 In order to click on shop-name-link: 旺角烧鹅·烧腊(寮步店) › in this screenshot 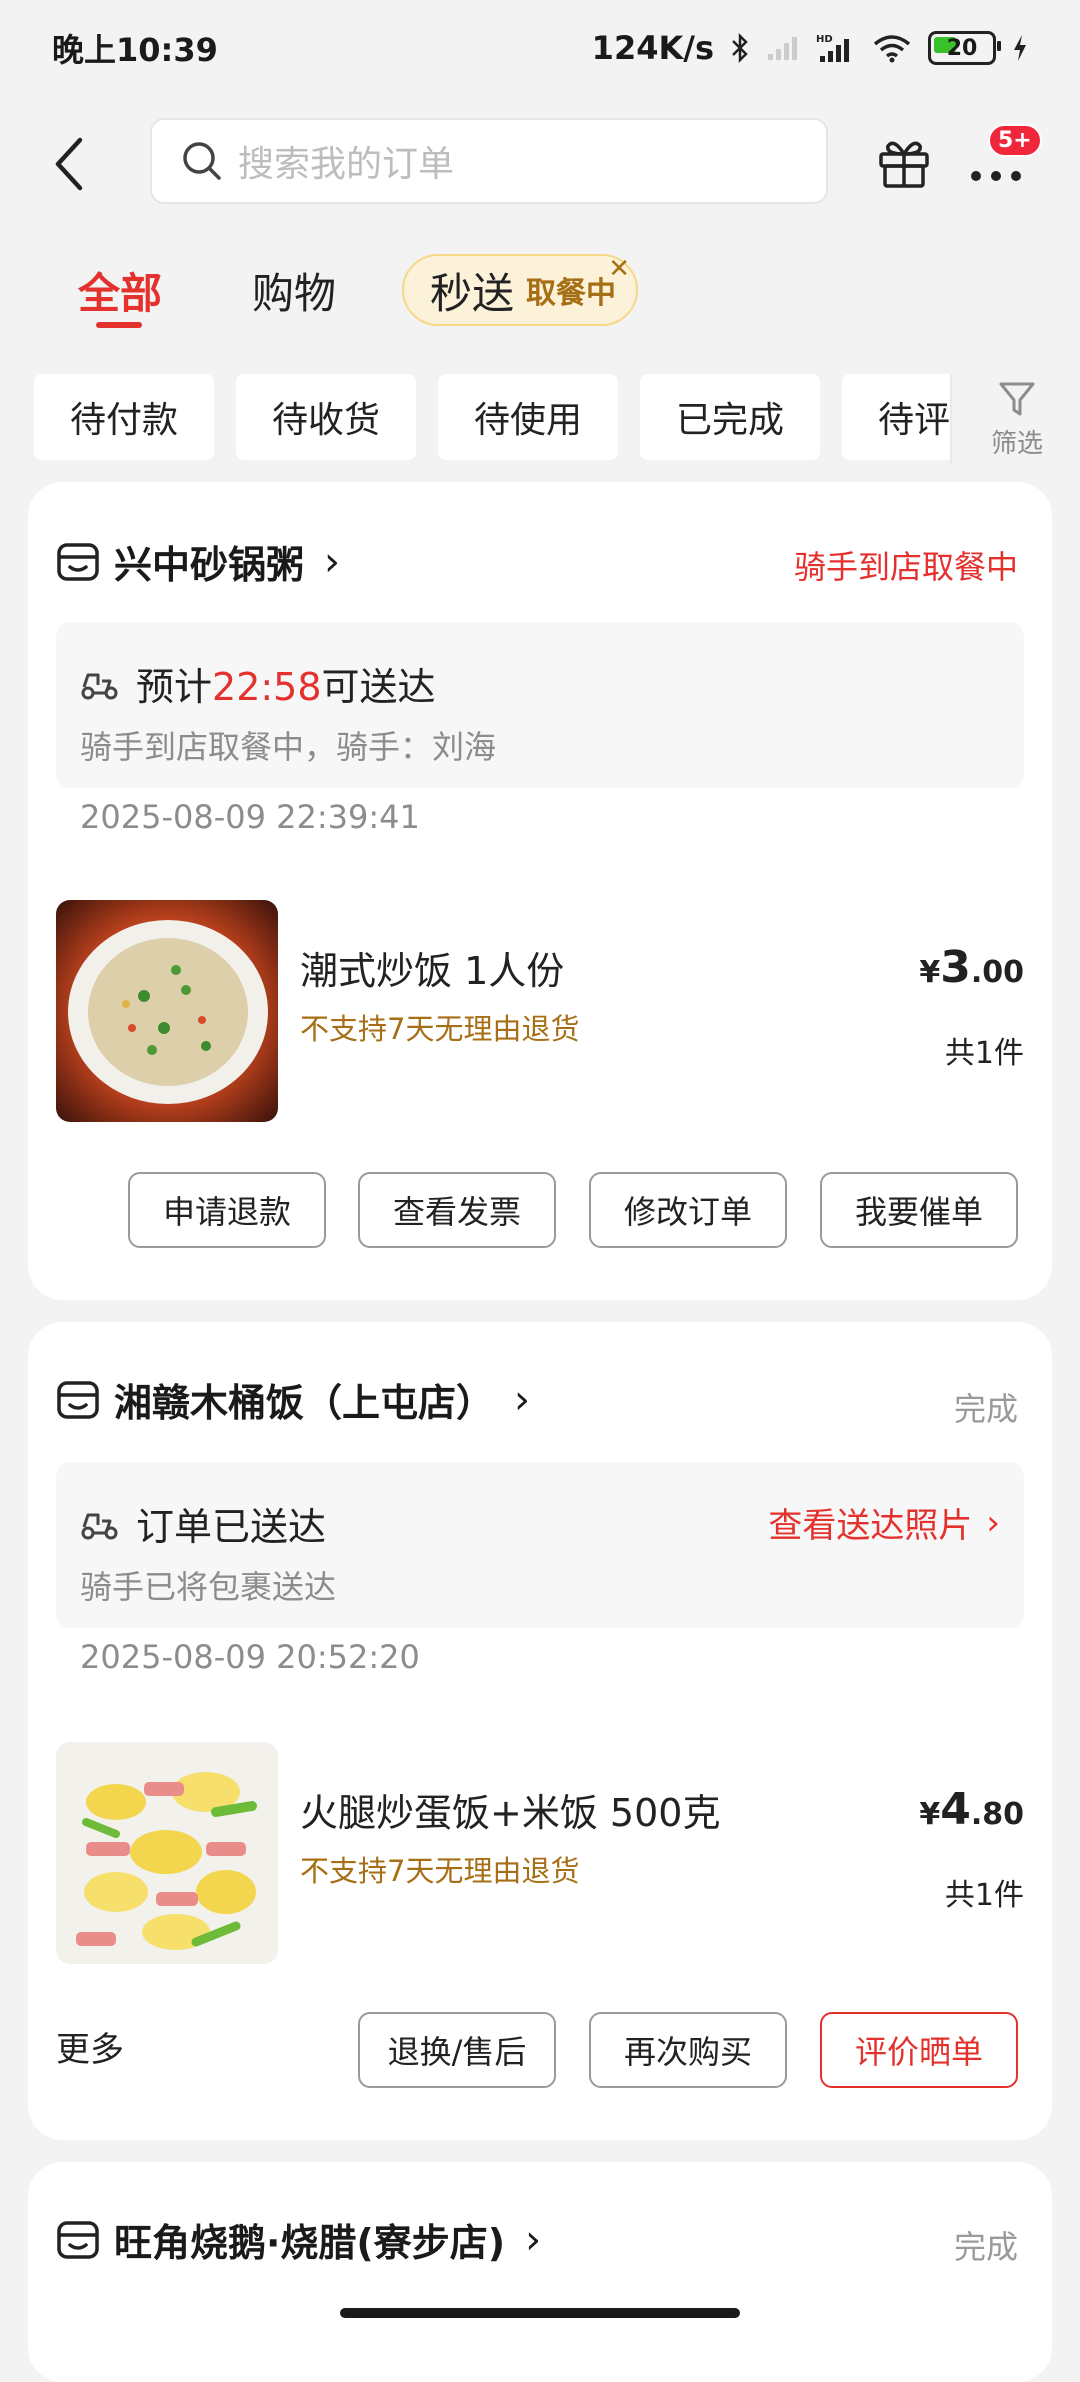, I will do `click(298, 2239)`.